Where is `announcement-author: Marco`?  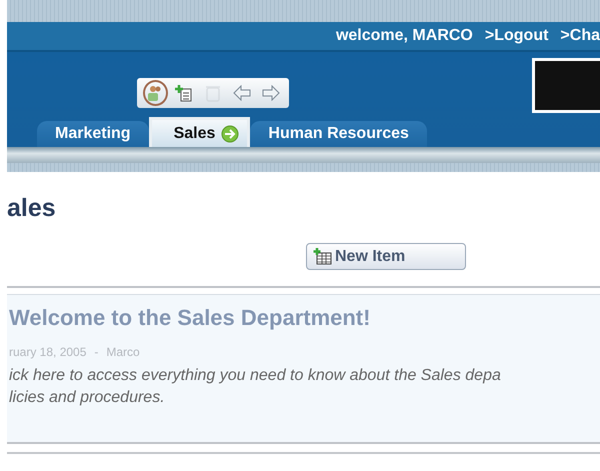 announcement-author: Marco is located at coordinates (123, 352).